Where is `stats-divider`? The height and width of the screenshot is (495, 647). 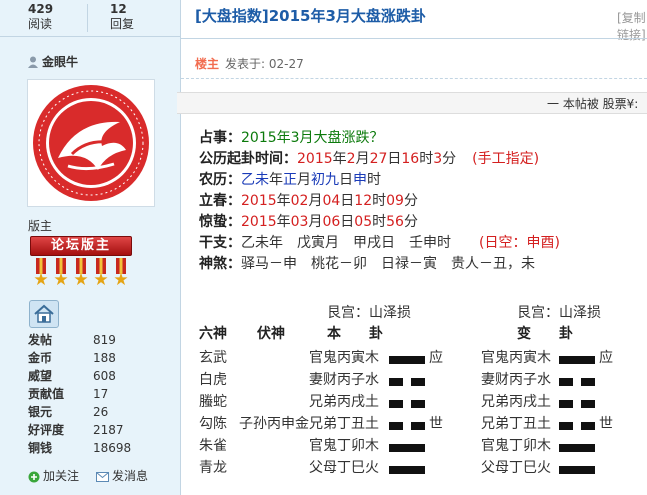 stats-divider is located at coordinates (87, 18).